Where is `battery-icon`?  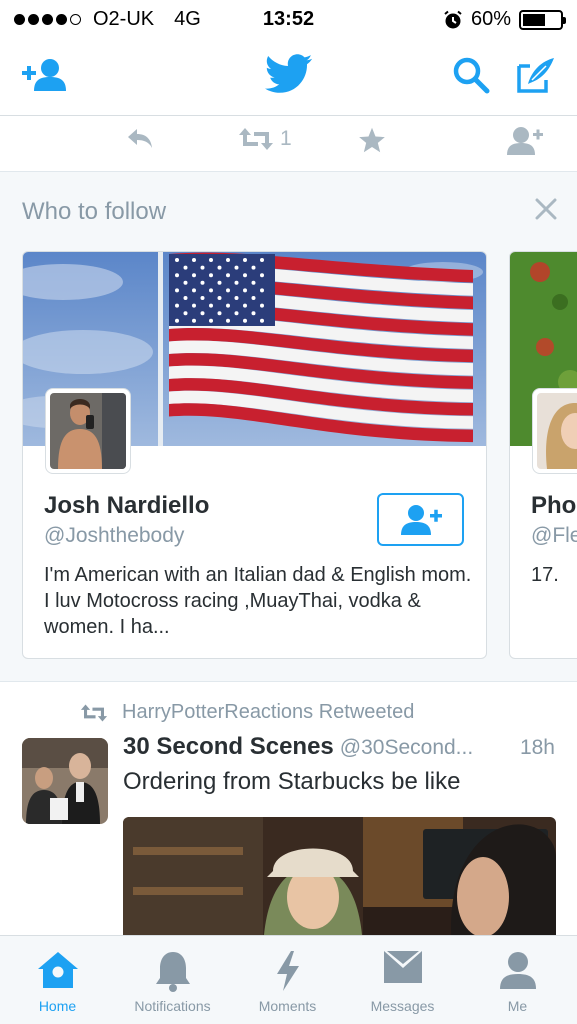 battery-icon is located at coordinates (542, 19).